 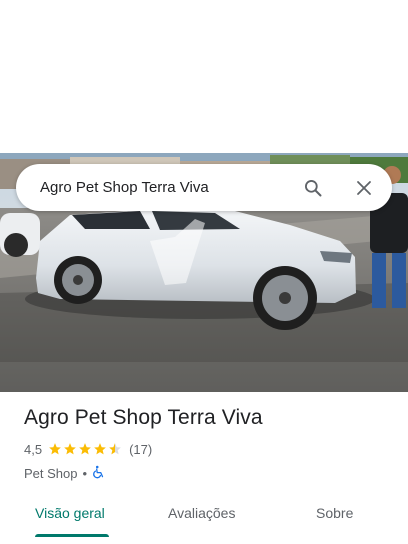 What do you see at coordinates (70, 513) in the screenshot?
I see `tab-visao-geral: Visão geral` at bounding box center [70, 513].